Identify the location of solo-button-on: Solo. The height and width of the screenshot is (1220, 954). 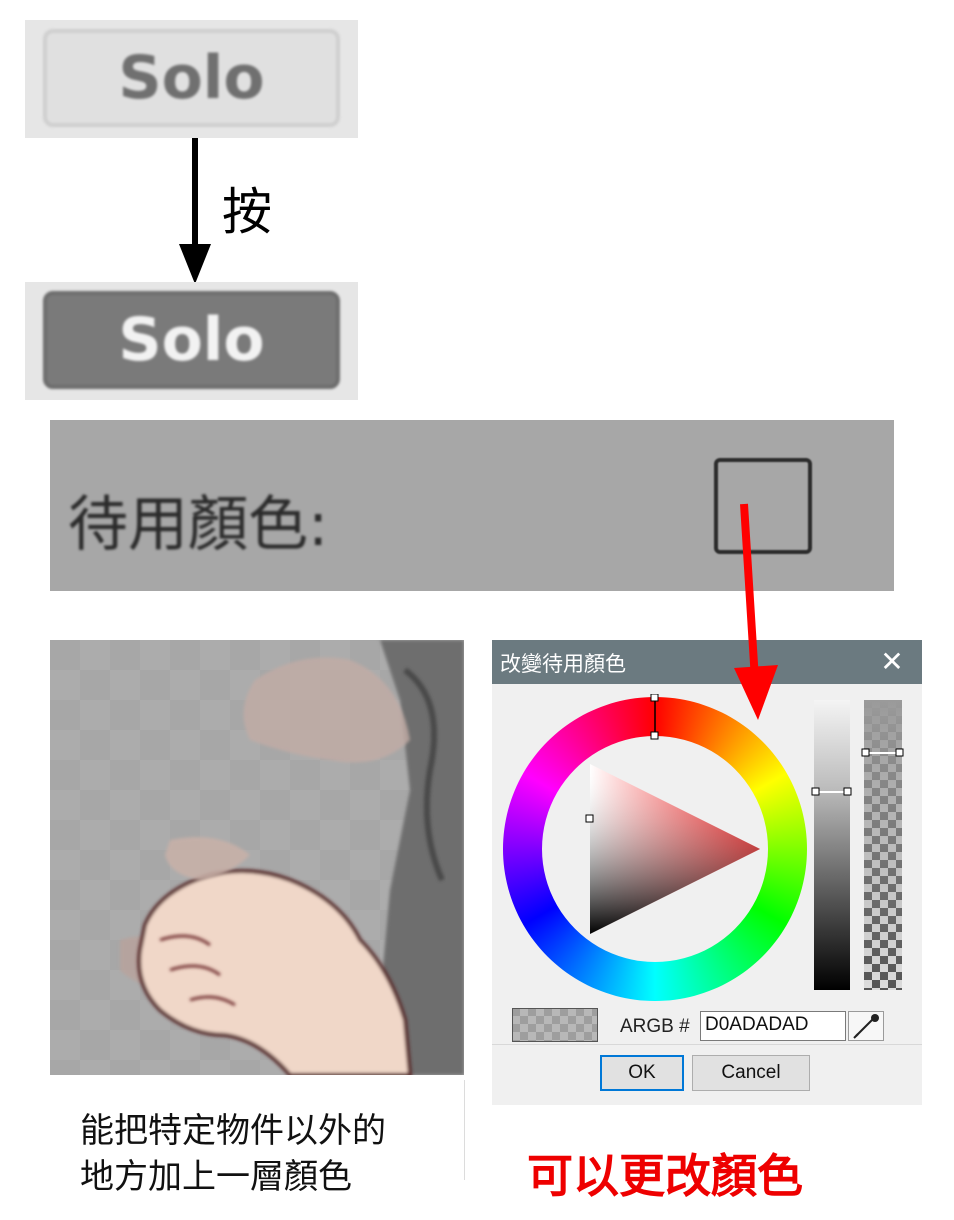
(191, 340).